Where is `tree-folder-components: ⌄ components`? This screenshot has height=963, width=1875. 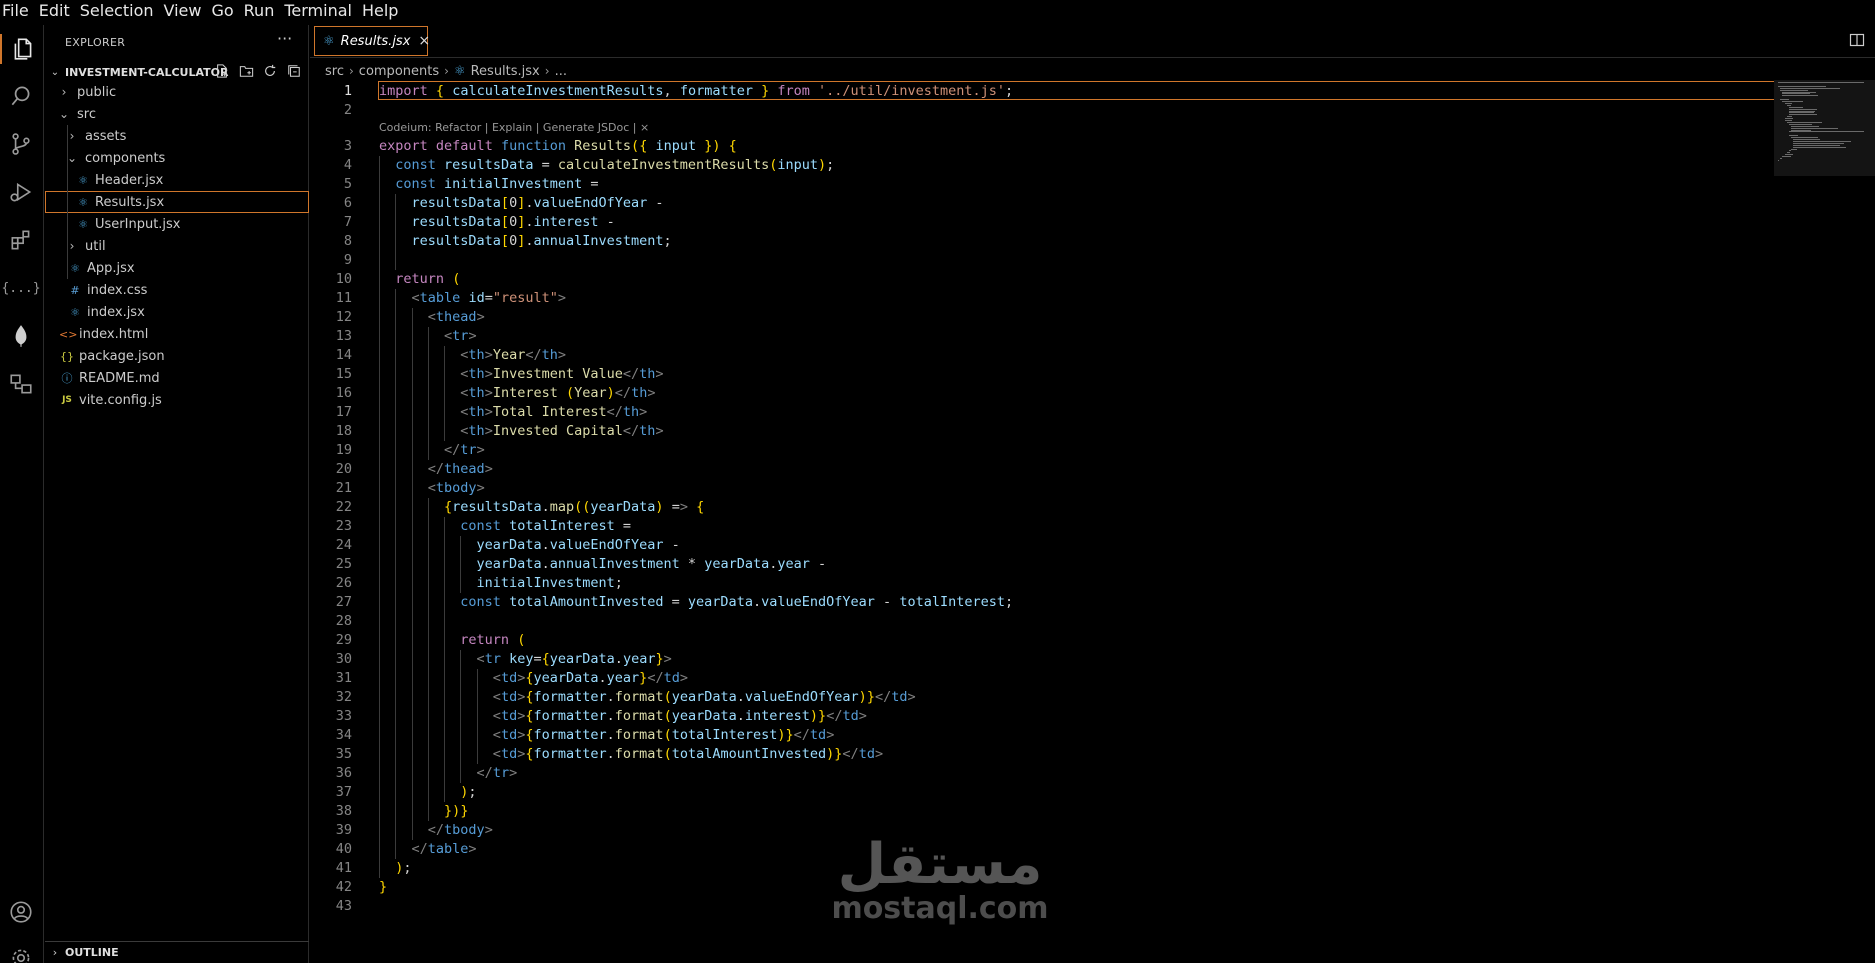
tree-folder-components: ⌄ components is located at coordinates (177, 158).